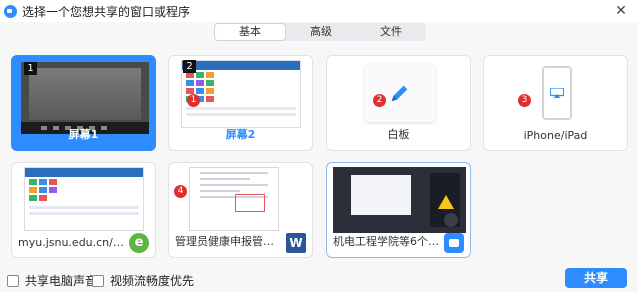  Describe the element at coordinates (399, 200) in the screenshot. I see `meeting-thumbnail` at that location.